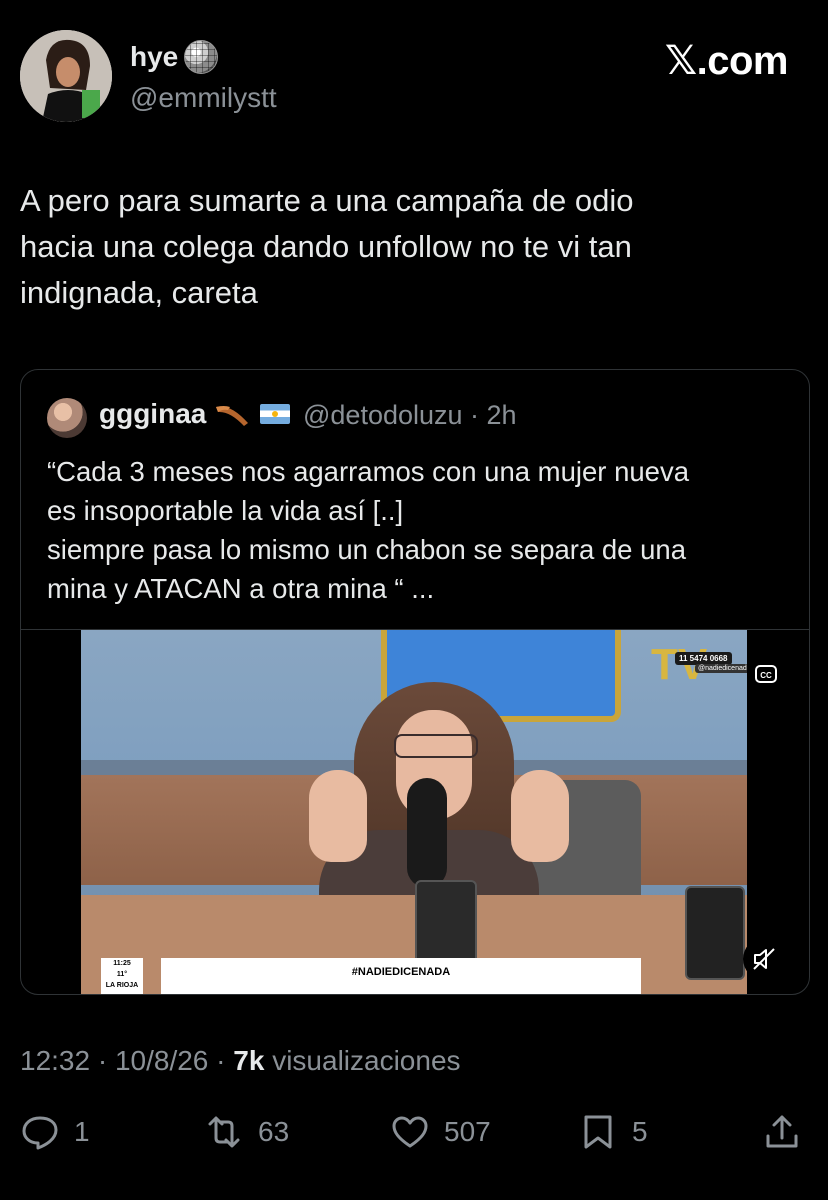  Describe the element at coordinates (440, 1132) in the screenshot. I see `like-button: 507` at that location.